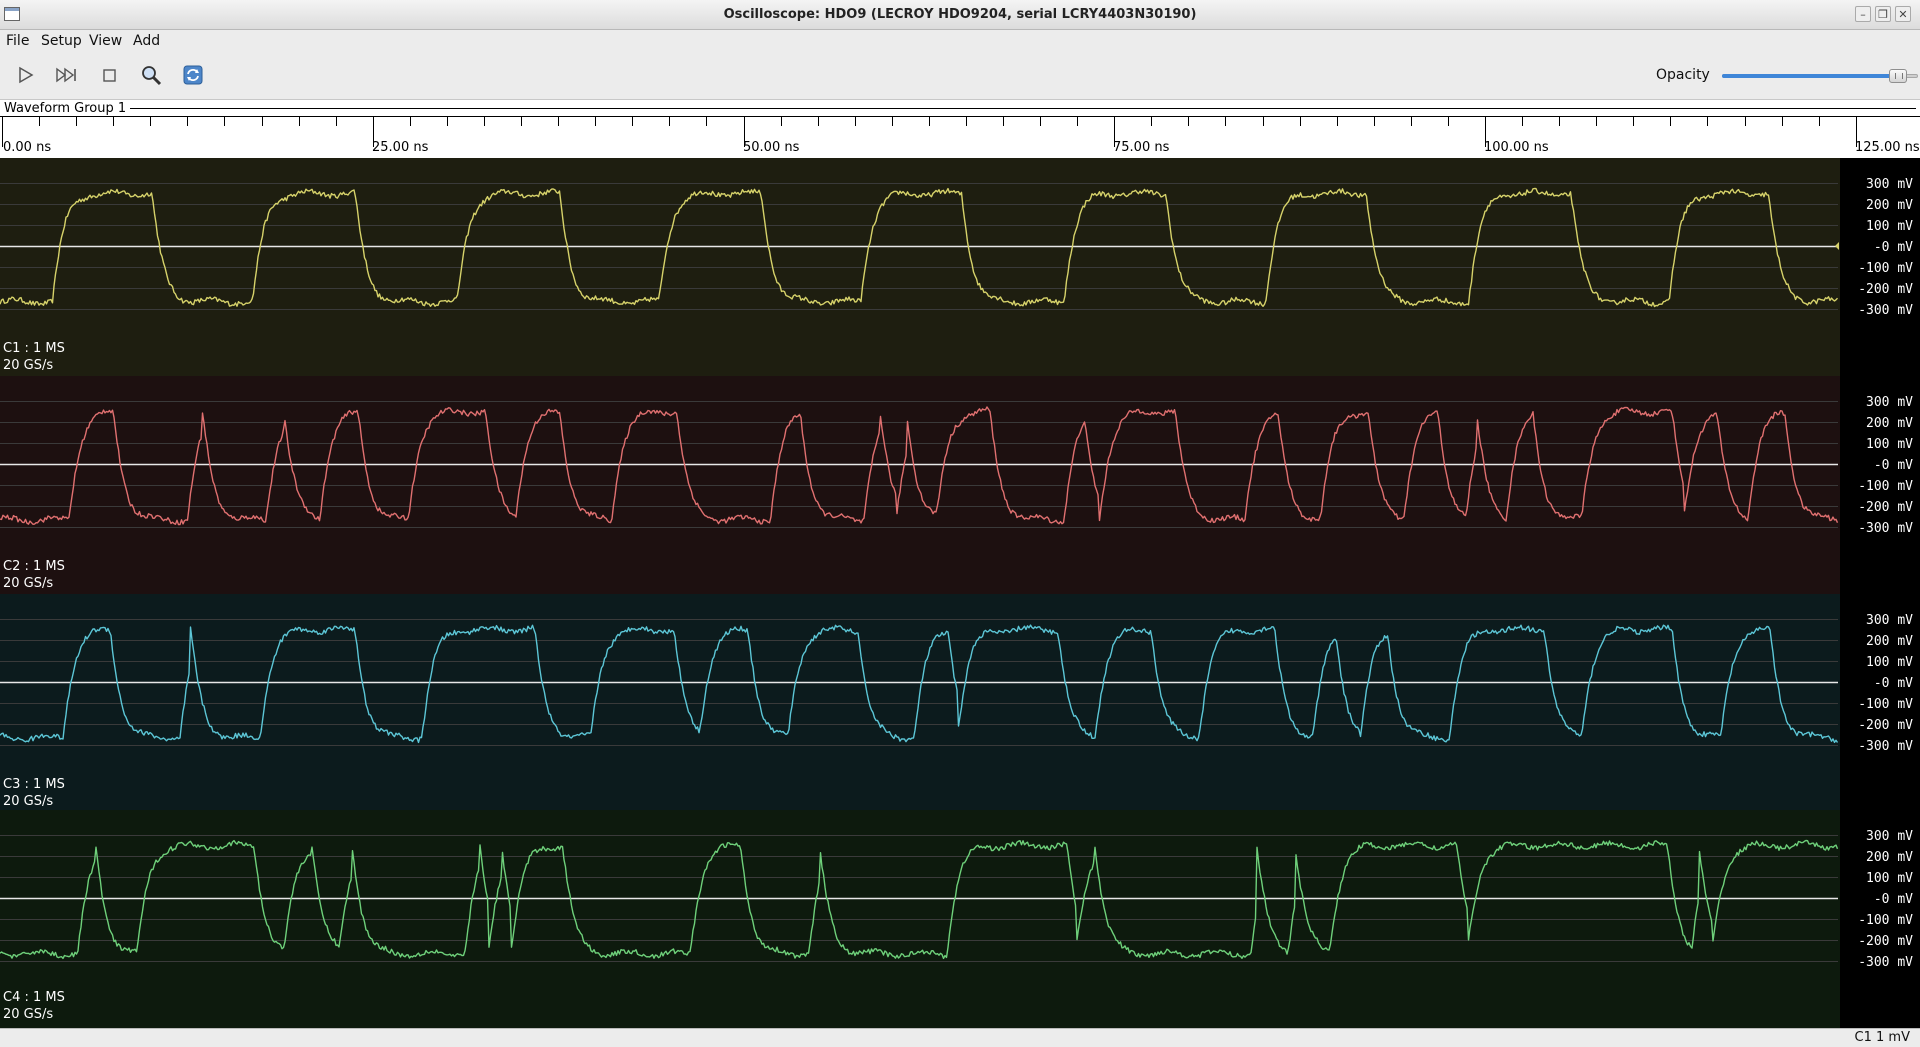 The height and width of the screenshot is (1047, 1920). I want to click on menu-view: View, so click(105, 41).